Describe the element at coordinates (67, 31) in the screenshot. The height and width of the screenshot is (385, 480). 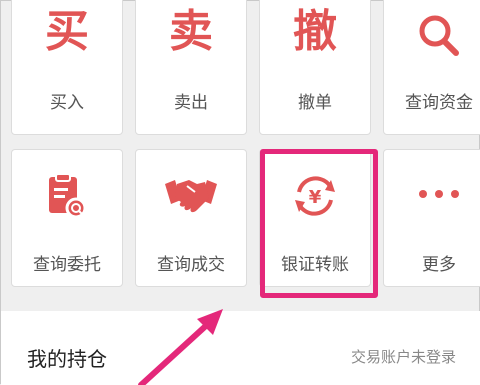
I see `buy-glyph-icon: 买` at that location.